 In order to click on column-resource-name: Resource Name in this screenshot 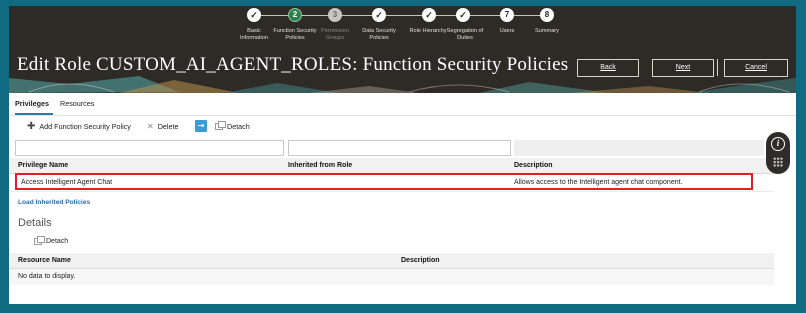, I will do `click(44, 260)`.